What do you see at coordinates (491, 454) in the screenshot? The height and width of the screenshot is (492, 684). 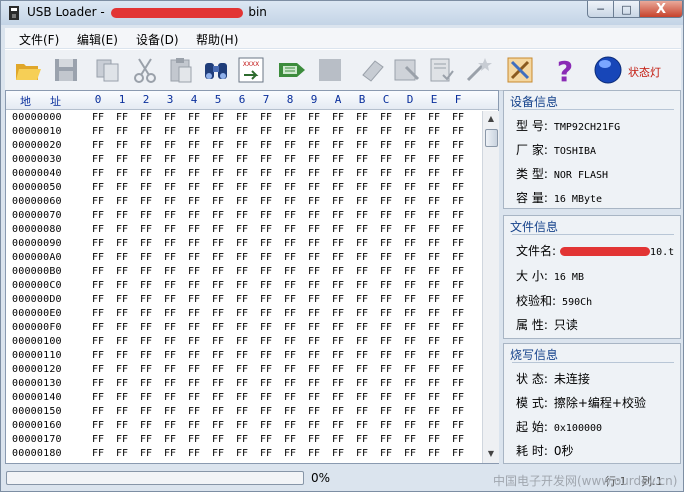 I see `scroll-down-icon: ▼` at bounding box center [491, 454].